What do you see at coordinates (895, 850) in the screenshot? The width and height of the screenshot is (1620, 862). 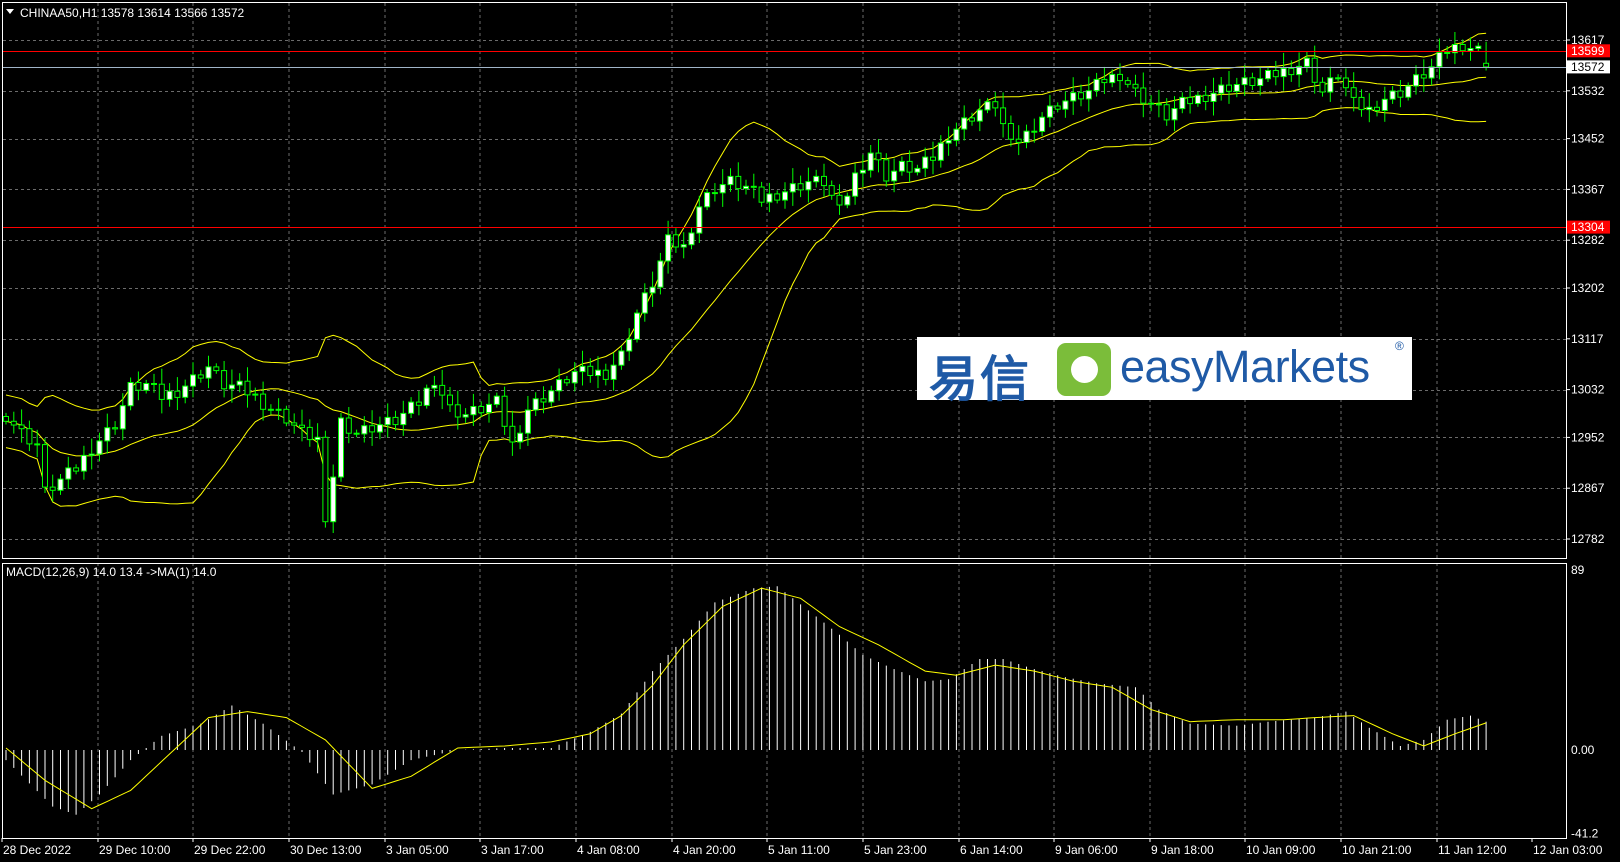 I see `time-tick-label: 5 Jan 23:00` at bounding box center [895, 850].